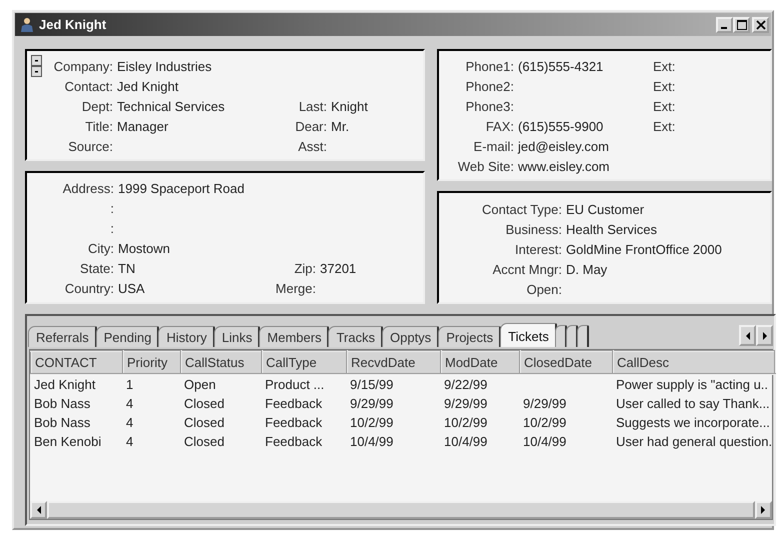  Describe the element at coordinates (694, 362) in the screenshot. I see `column-header: CallDesc` at that location.